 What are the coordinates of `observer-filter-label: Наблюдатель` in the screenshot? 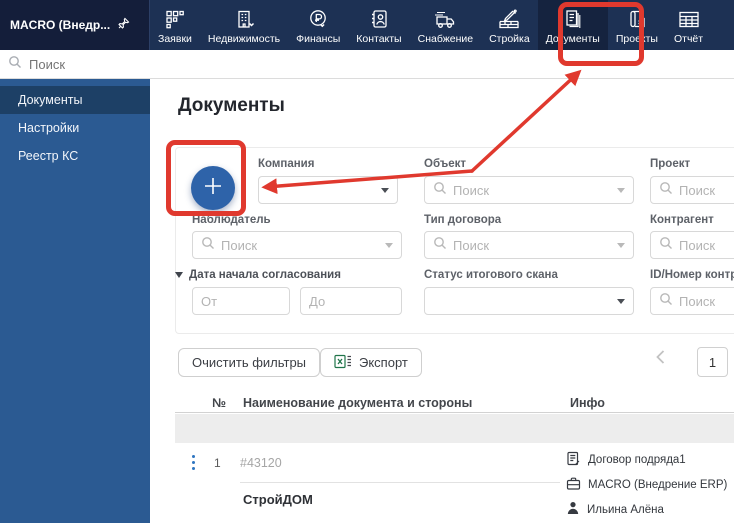 It's located at (231, 220).